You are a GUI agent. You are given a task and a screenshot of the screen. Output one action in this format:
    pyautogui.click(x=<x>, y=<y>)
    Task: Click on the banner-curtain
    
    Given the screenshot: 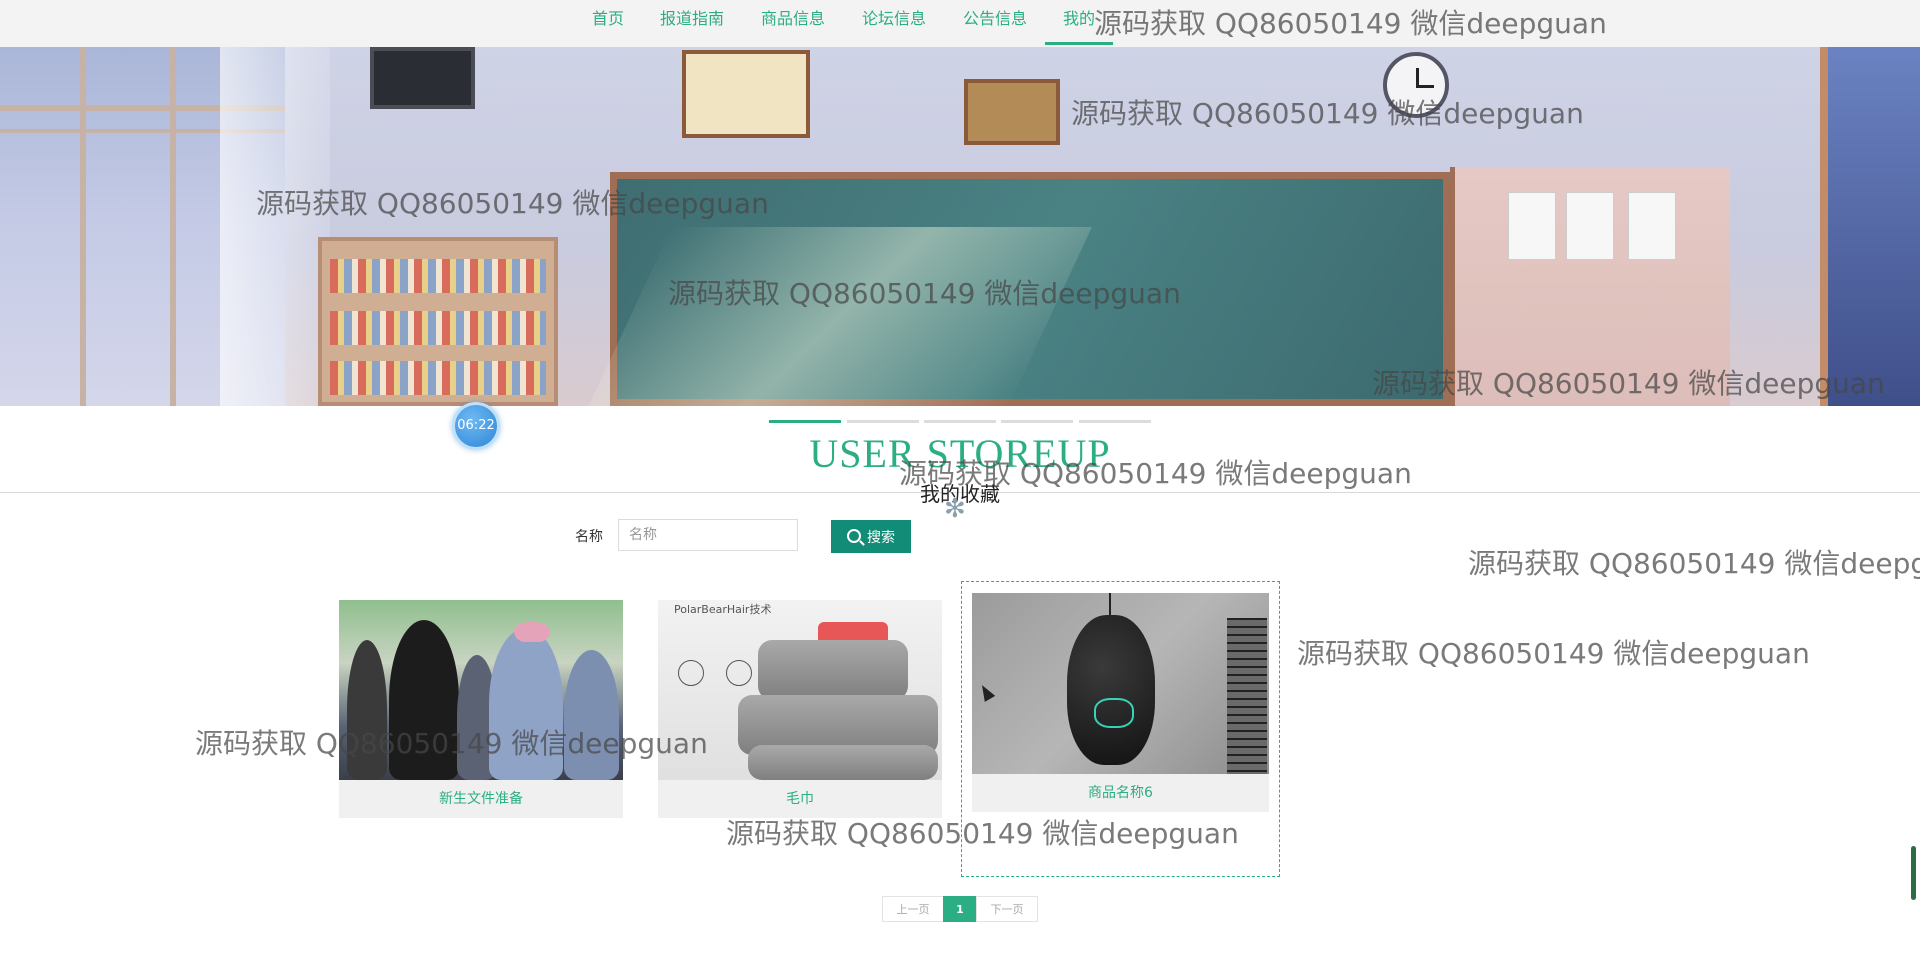 What is the action you would take?
    pyautogui.click(x=275, y=226)
    